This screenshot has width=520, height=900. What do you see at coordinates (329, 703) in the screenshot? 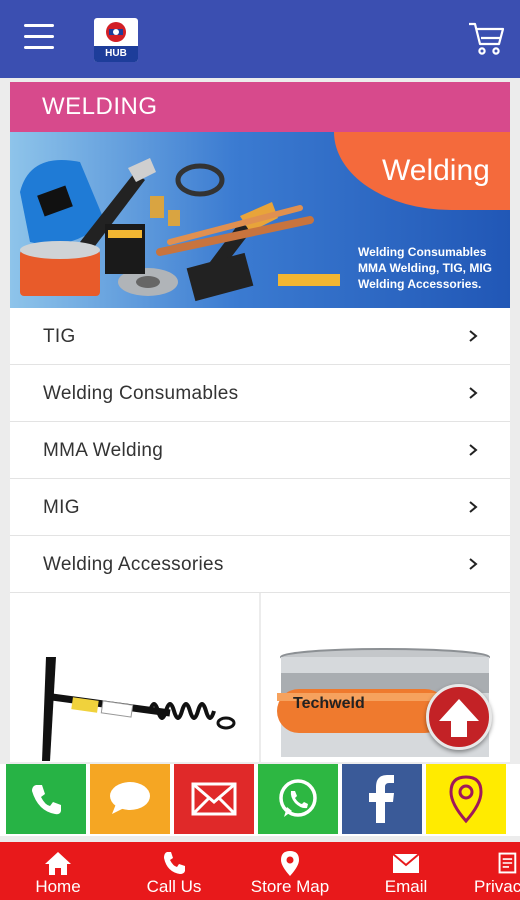
I see `product-brand-text: Techweld` at bounding box center [329, 703].